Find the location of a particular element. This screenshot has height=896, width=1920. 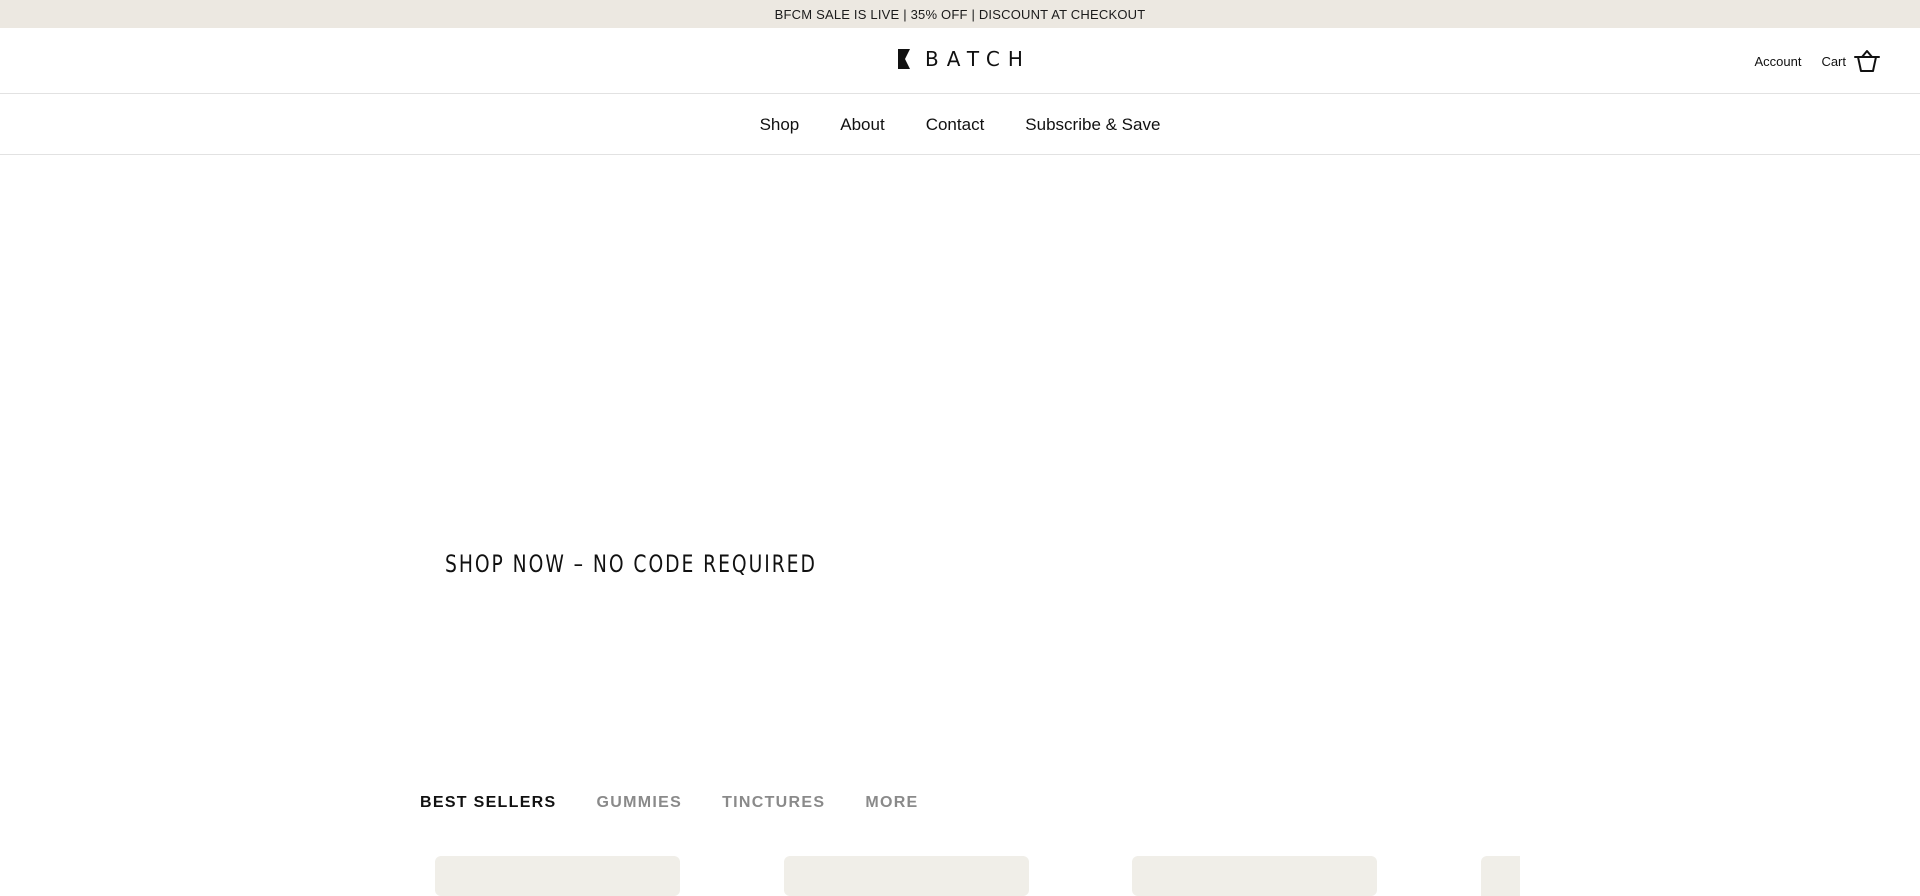

nav-item-about: About is located at coordinates (862, 125).